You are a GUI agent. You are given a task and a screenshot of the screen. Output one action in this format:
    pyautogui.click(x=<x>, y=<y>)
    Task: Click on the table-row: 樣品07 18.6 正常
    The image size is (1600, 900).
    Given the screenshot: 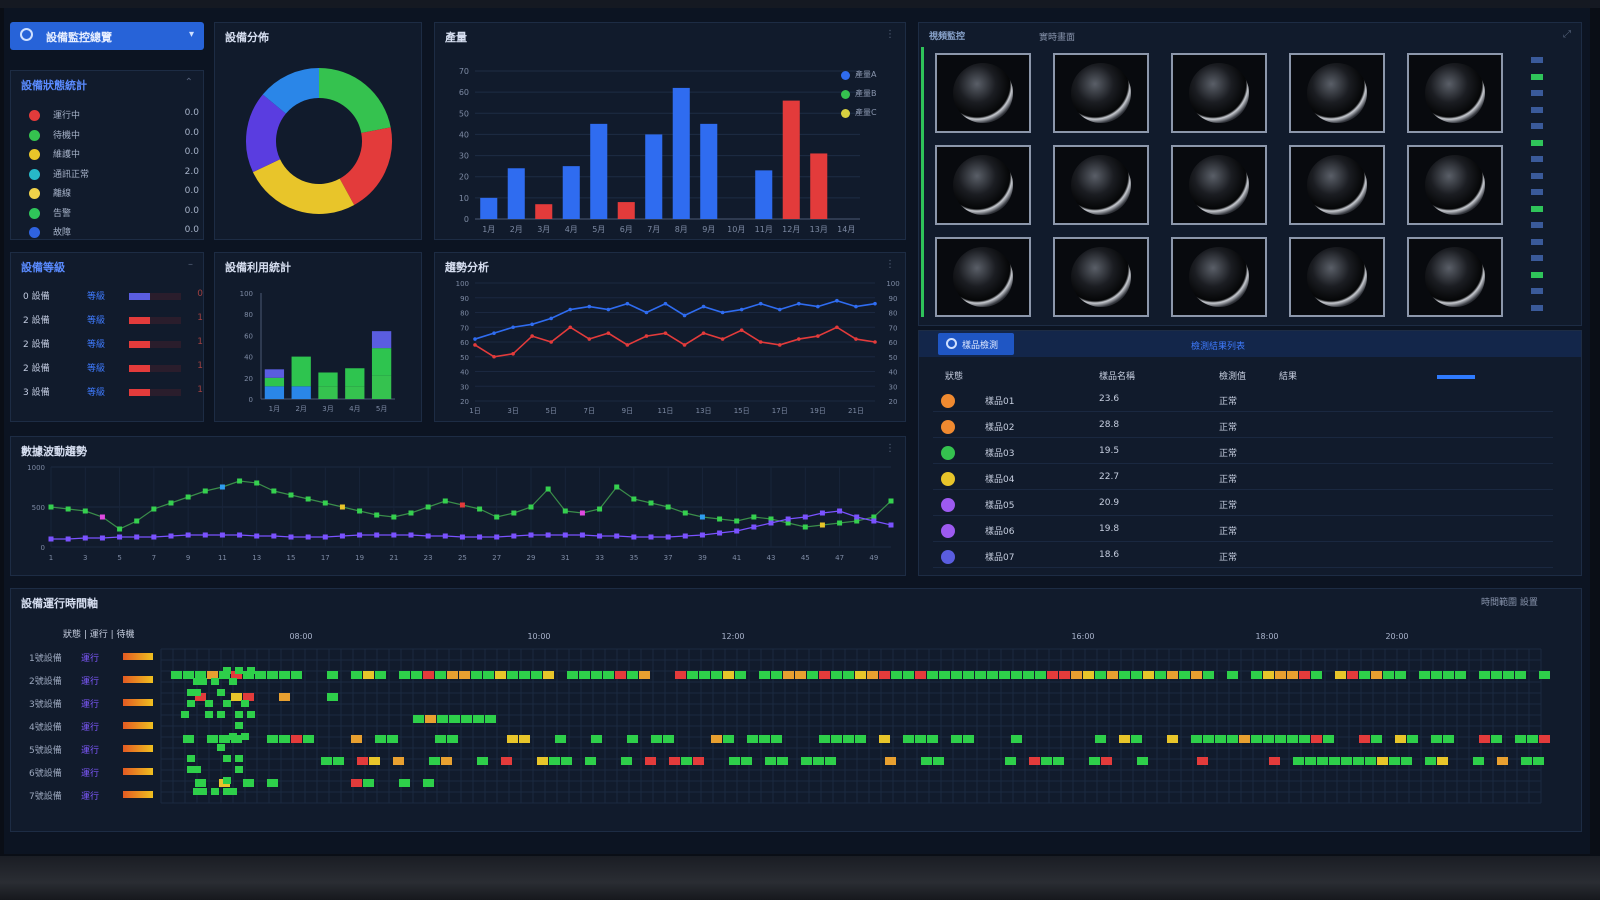 What is the action you would take?
    pyautogui.click(x=1243, y=556)
    